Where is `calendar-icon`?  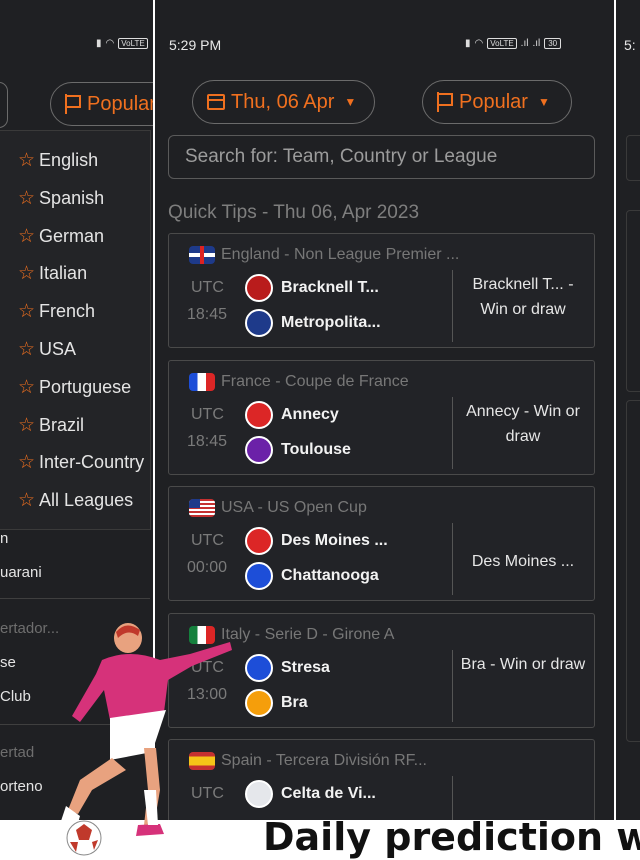
calendar-icon is located at coordinates (216, 102).